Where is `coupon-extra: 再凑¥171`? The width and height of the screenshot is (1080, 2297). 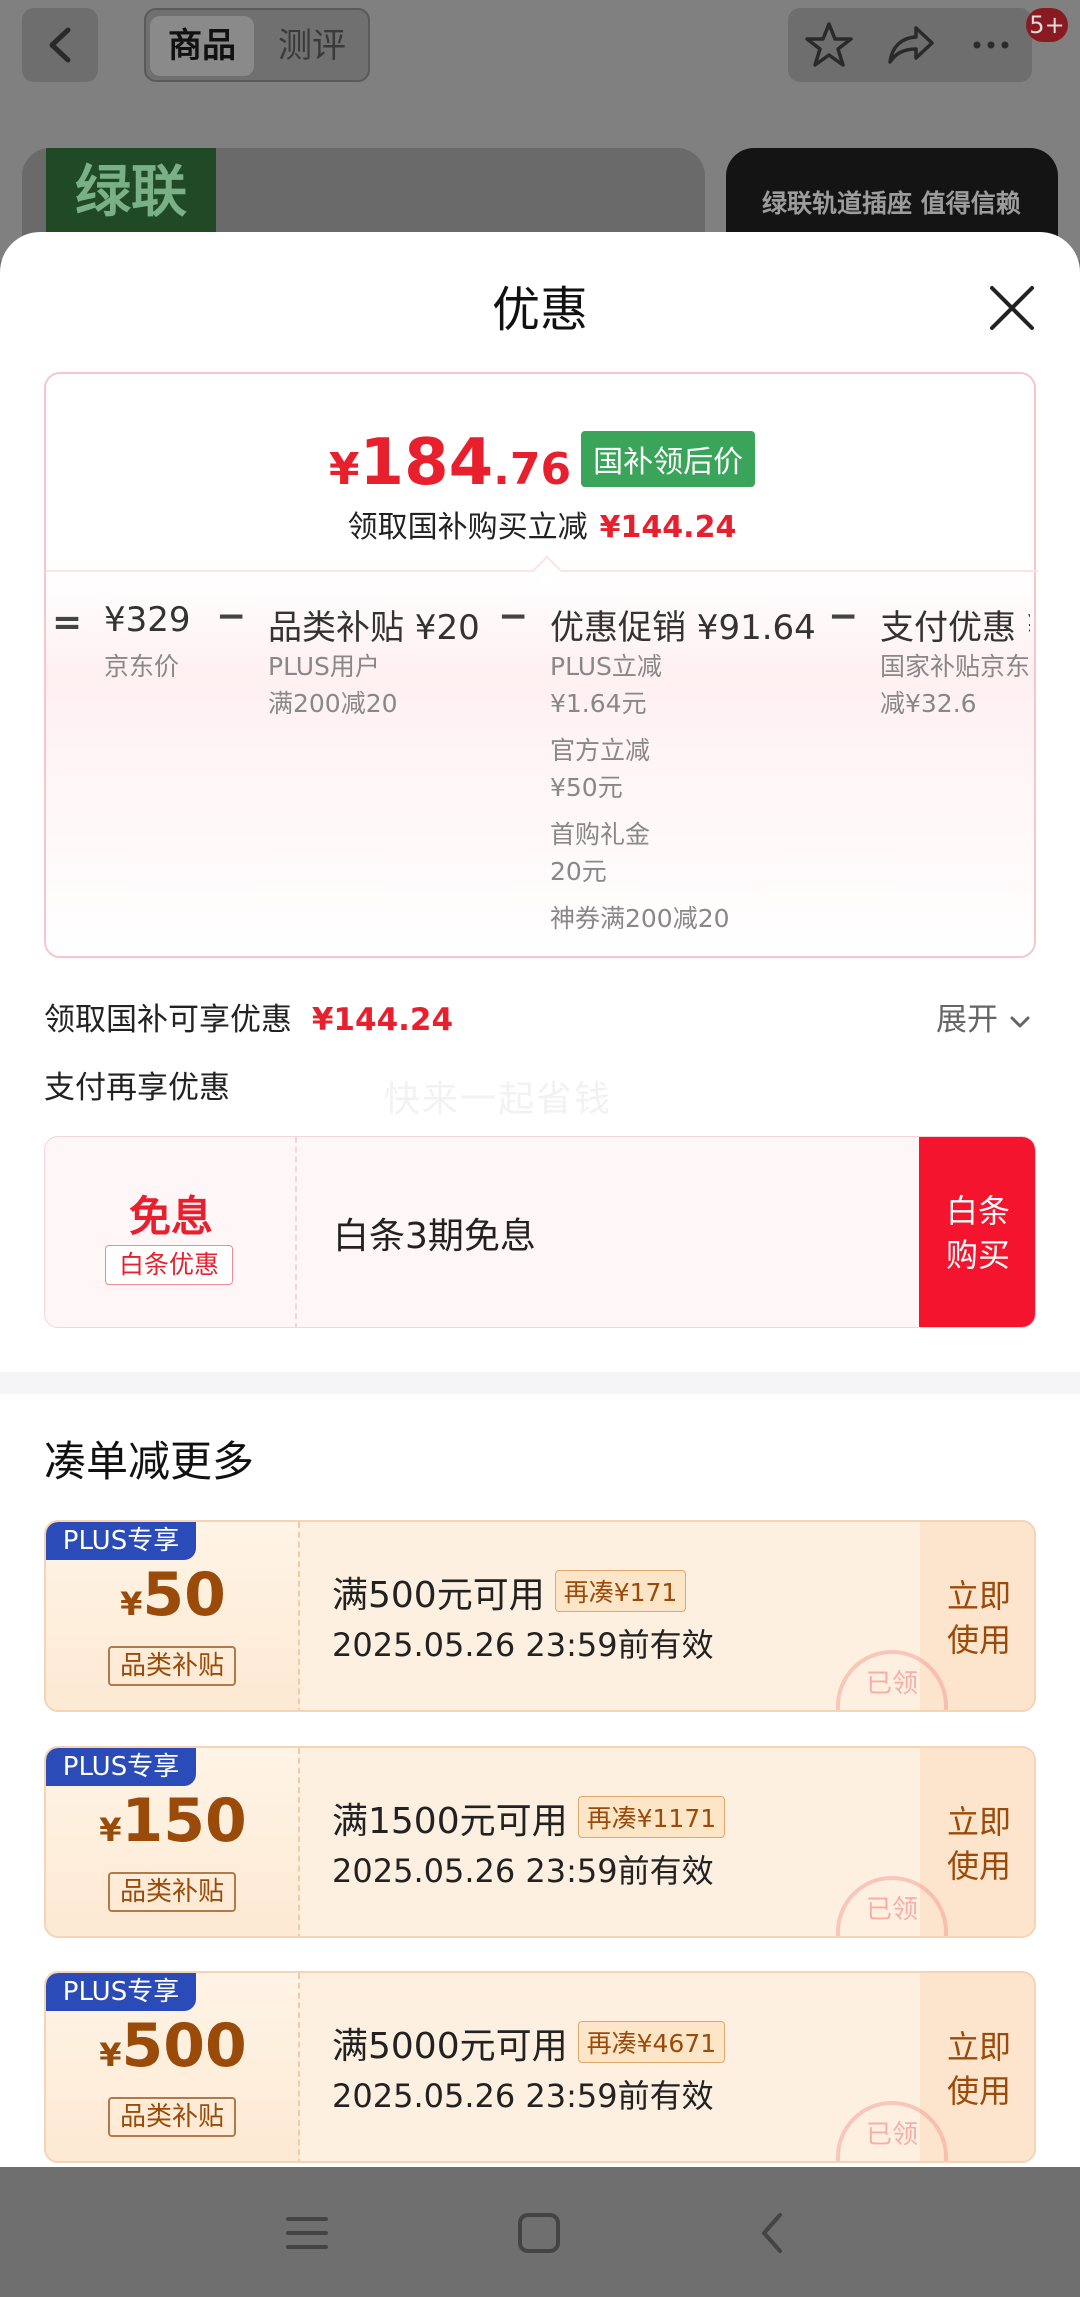 coupon-extra: 再凑¥171 is located at coordinates (620, 1591).